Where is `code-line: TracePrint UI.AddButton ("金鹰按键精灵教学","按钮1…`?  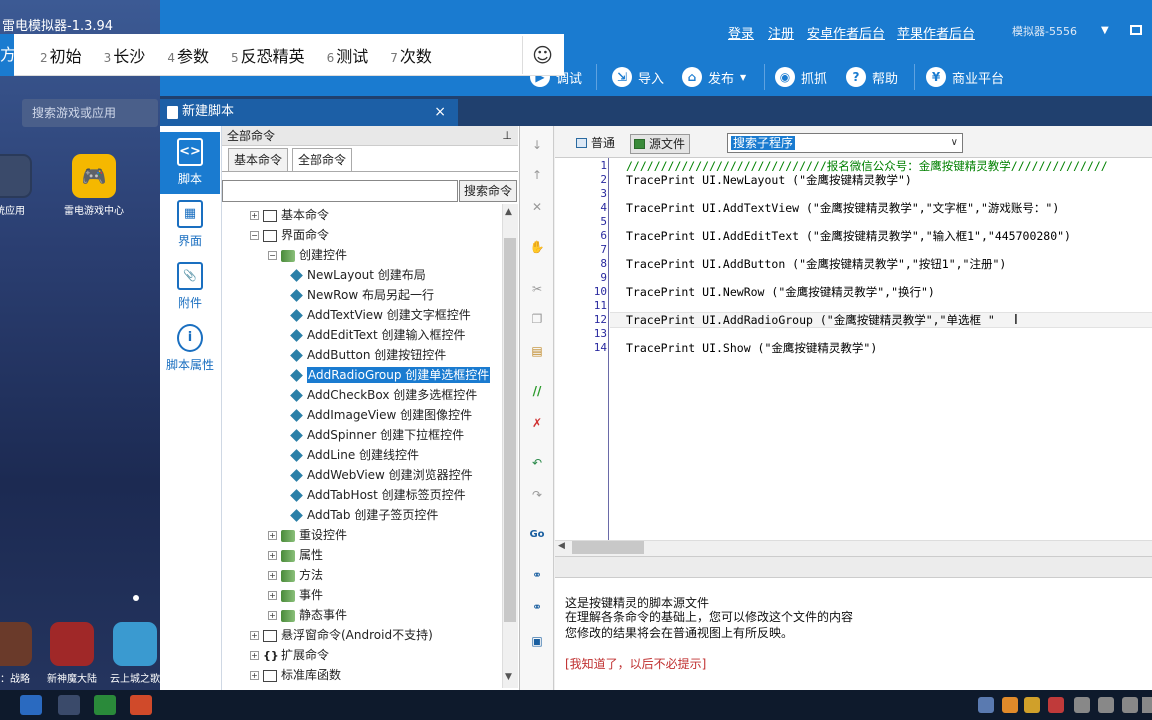 code-line: TracePrint UI.AddButton ("金鹰按键精灵教学","按钮1… is located at coordinates (816, 264).